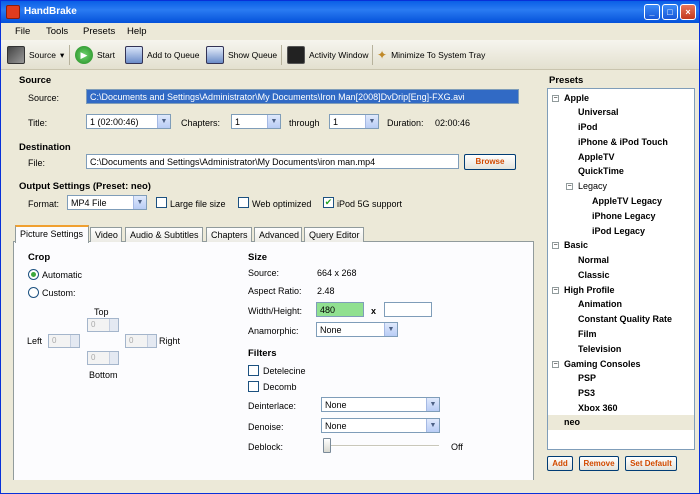  Describe the element at coordinates (328, 55) in the screenshot. I see `activity-window-button: Activity Window` at that location.